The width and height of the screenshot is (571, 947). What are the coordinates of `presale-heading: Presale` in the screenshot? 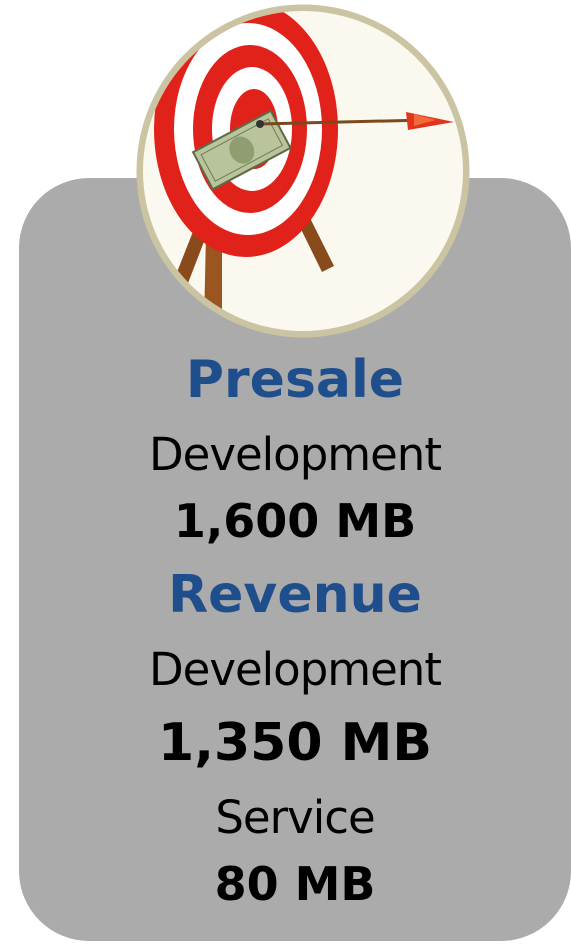 It's located at (295, 380).